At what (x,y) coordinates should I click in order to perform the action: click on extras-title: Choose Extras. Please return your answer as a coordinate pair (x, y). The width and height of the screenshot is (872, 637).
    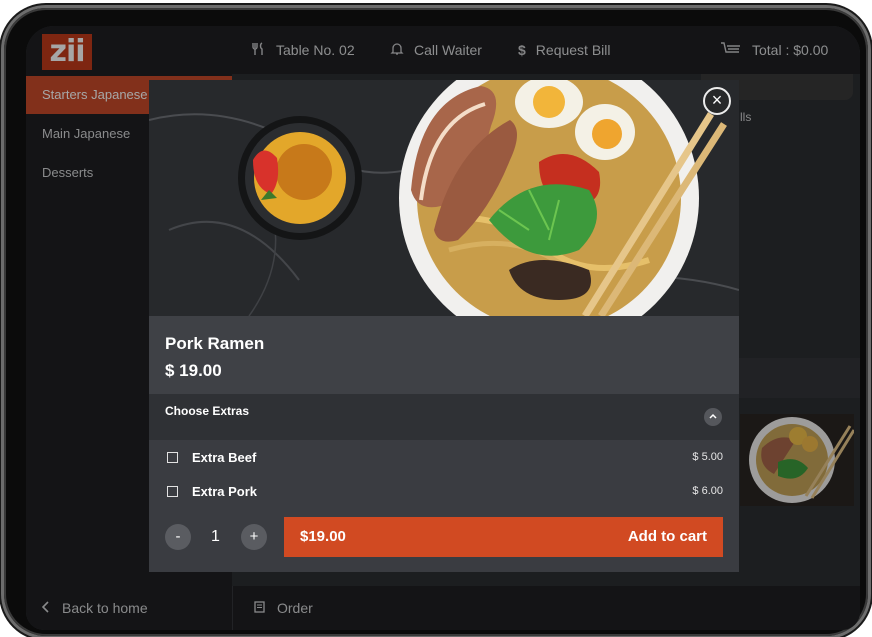
    Looking at the image, I should click on (207, 411).